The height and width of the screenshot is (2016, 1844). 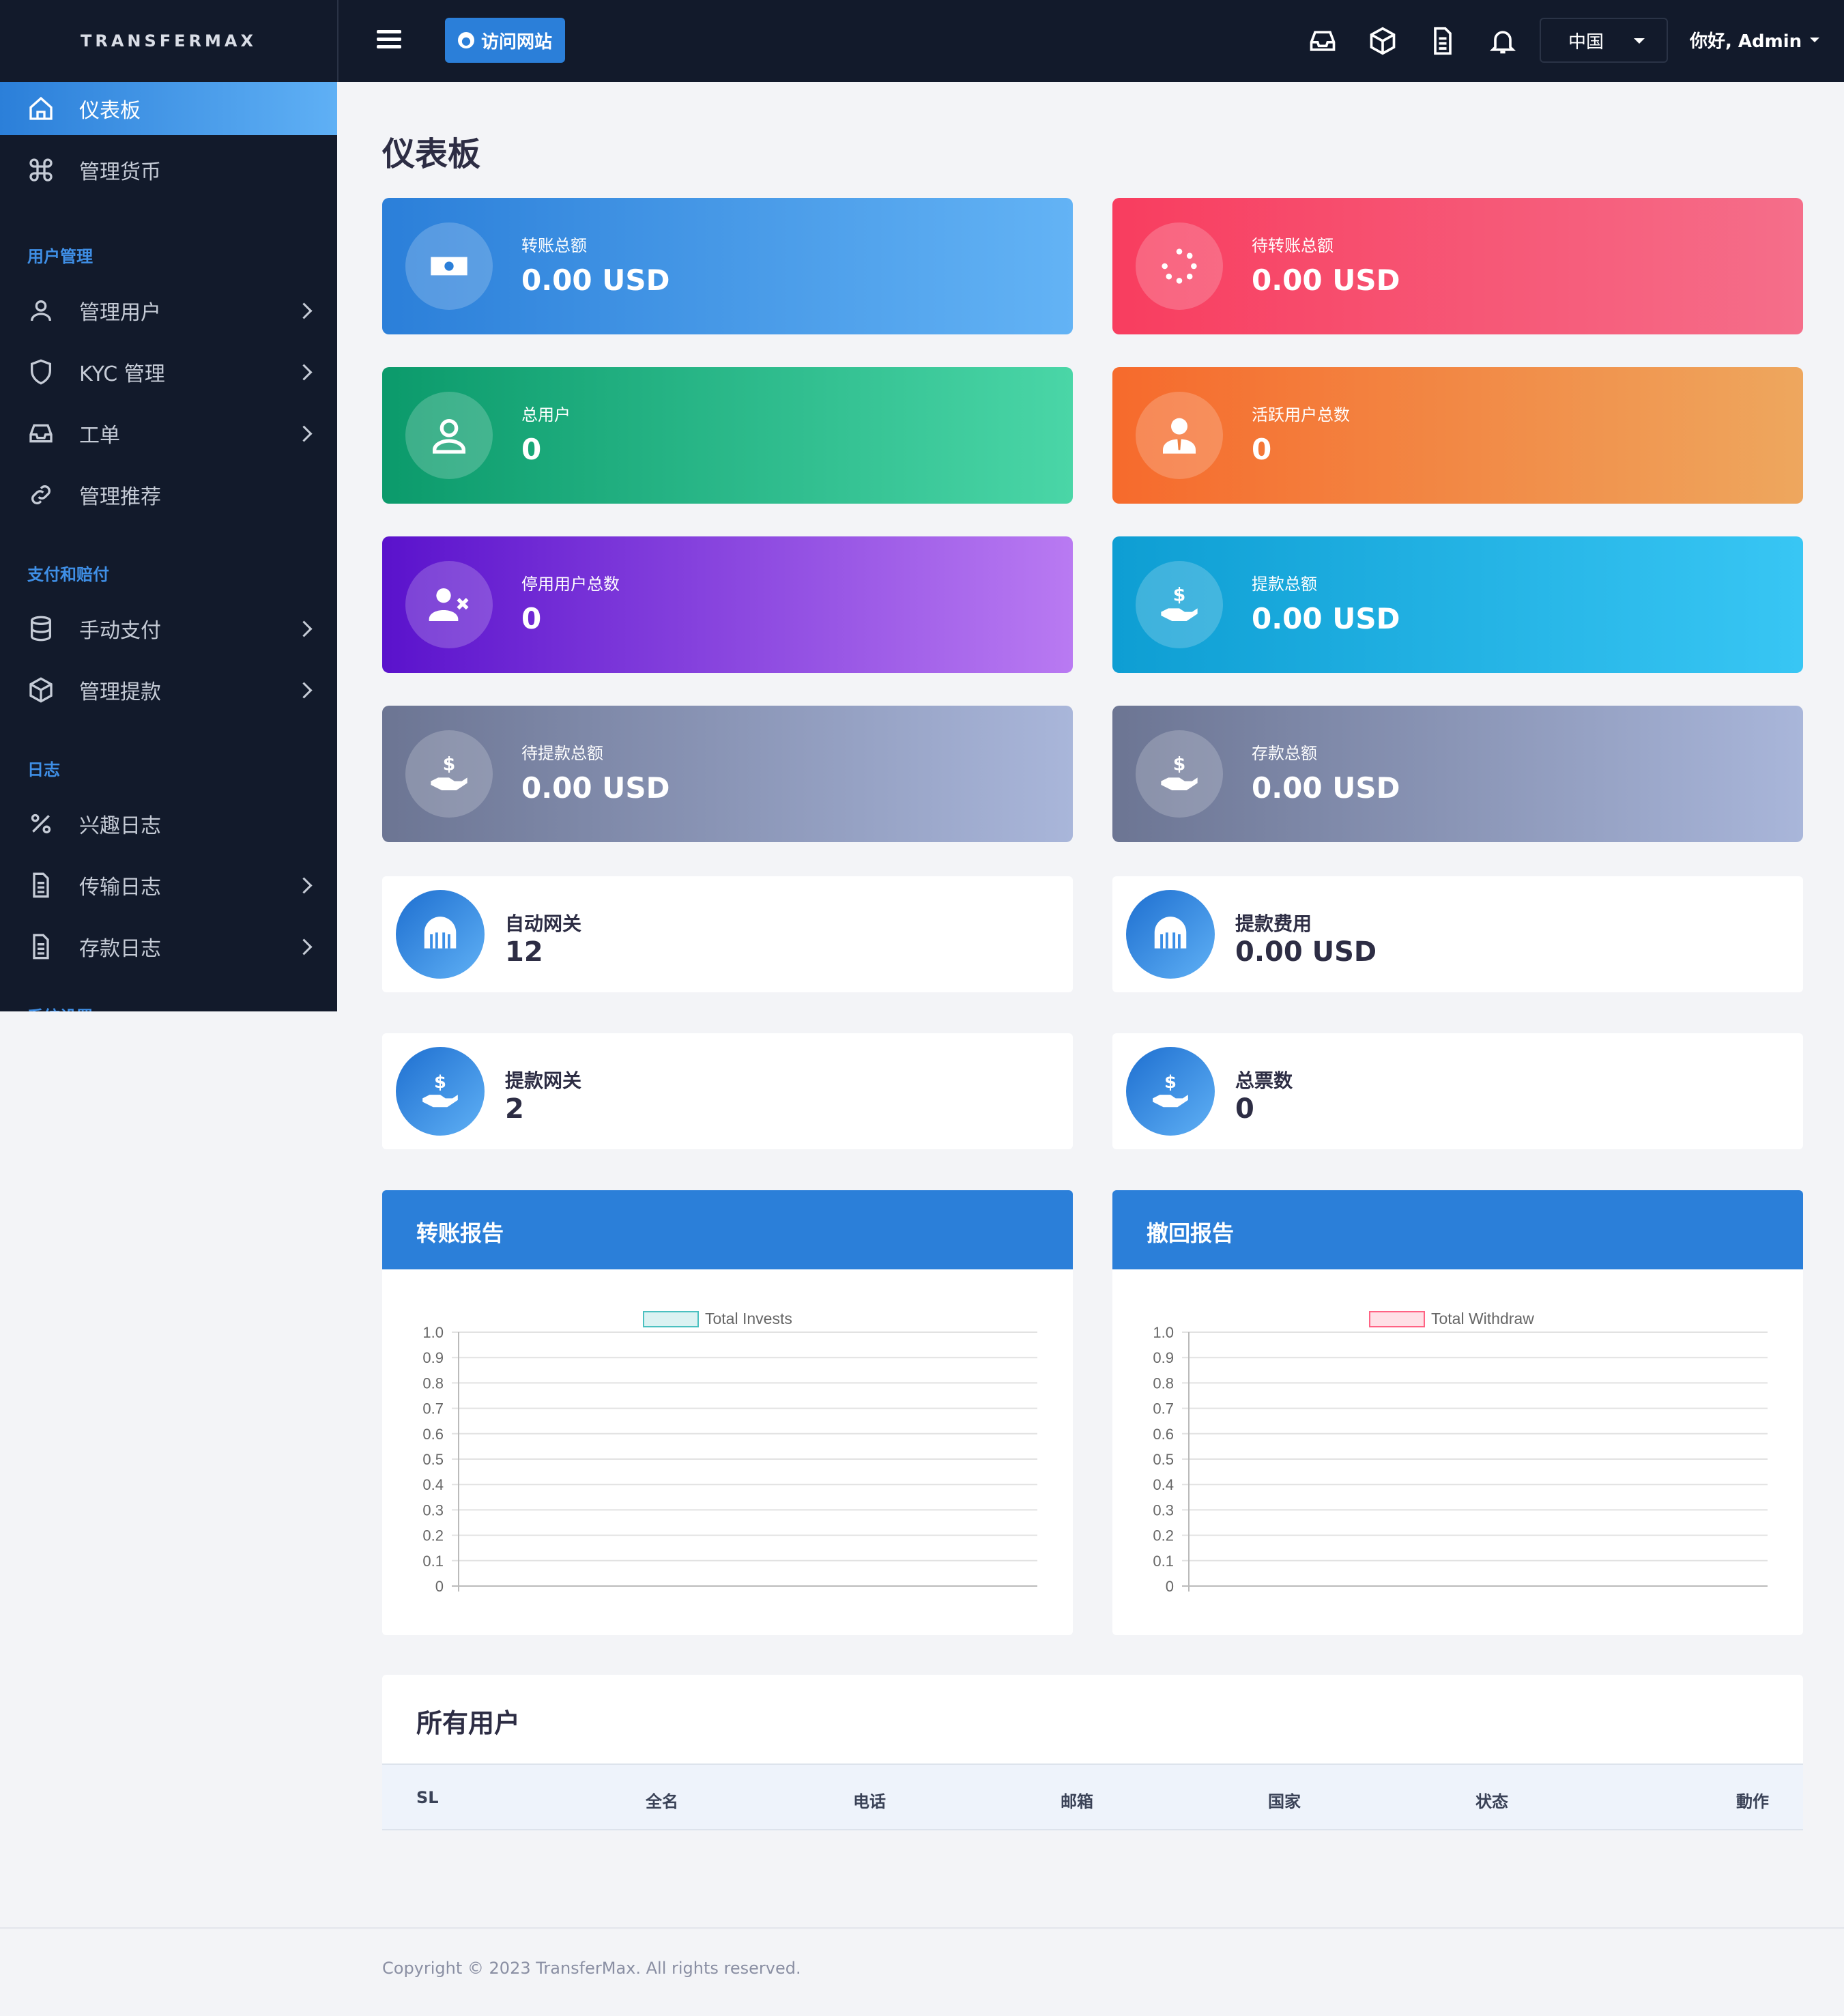 I want to click on stat-value: 0, so click(x=531, y=449).